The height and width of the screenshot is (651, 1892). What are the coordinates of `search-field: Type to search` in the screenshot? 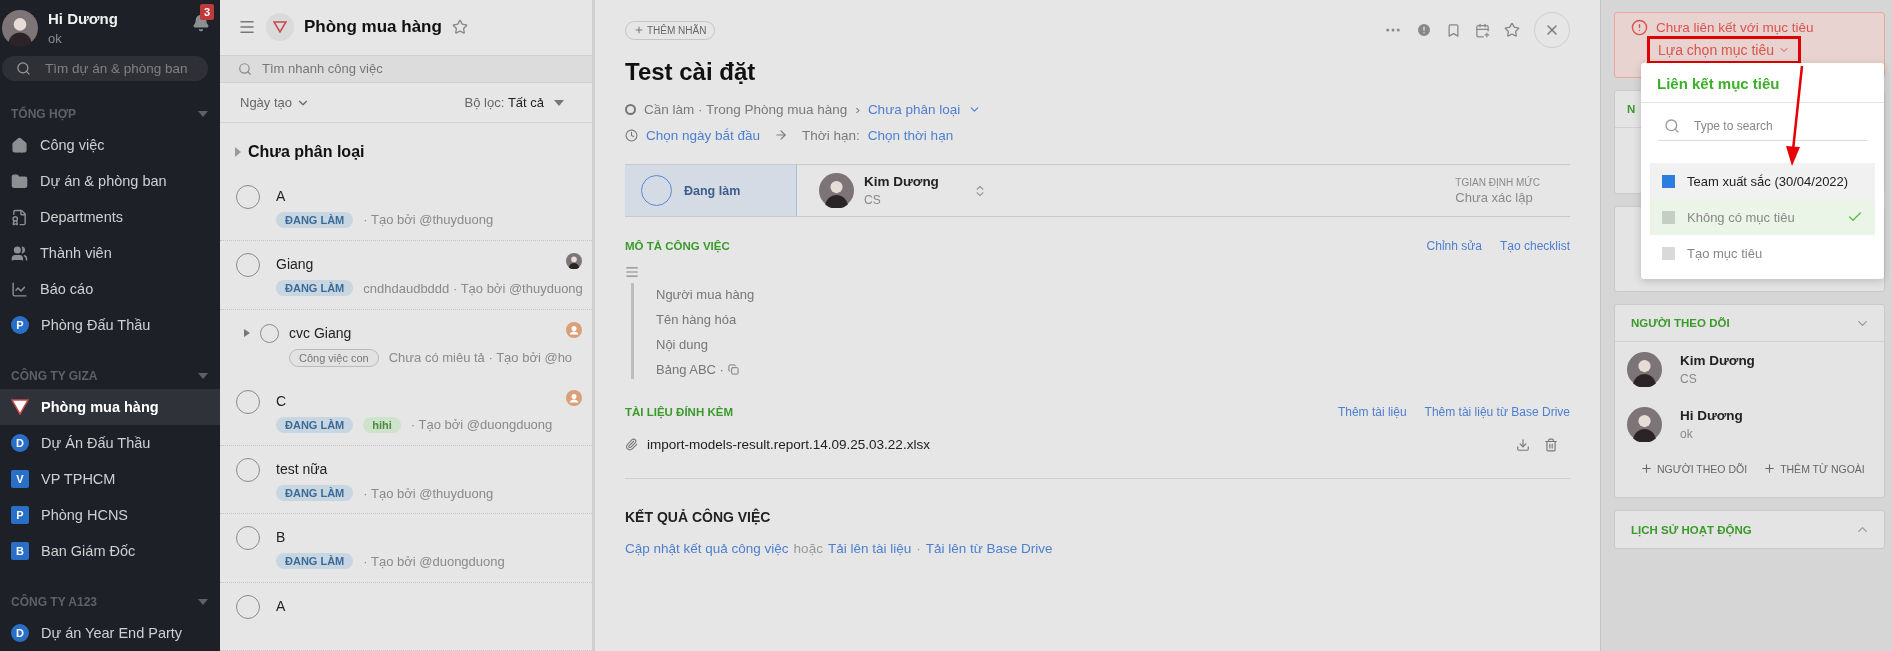 It's located at (1762, 126).